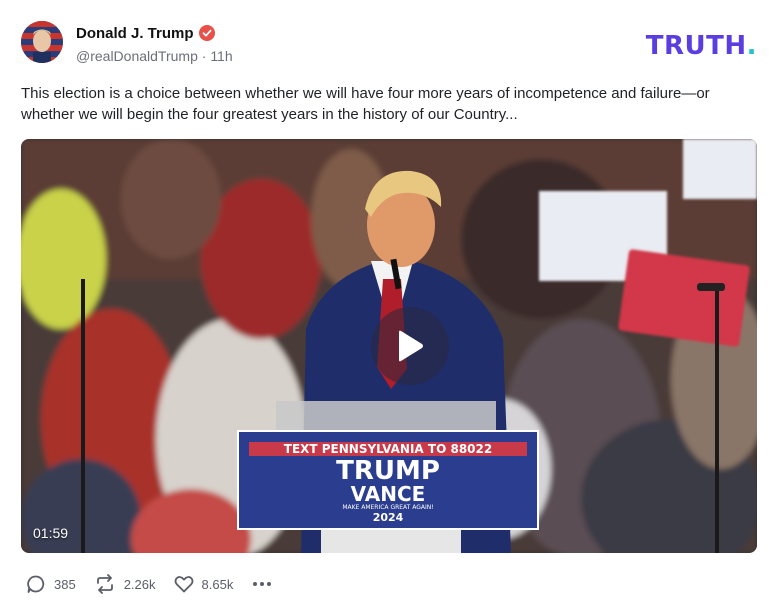 The width and height of the screenshot is (778, 615). I want to click on podium-sign-name2: VANCE, so click(388, 494).